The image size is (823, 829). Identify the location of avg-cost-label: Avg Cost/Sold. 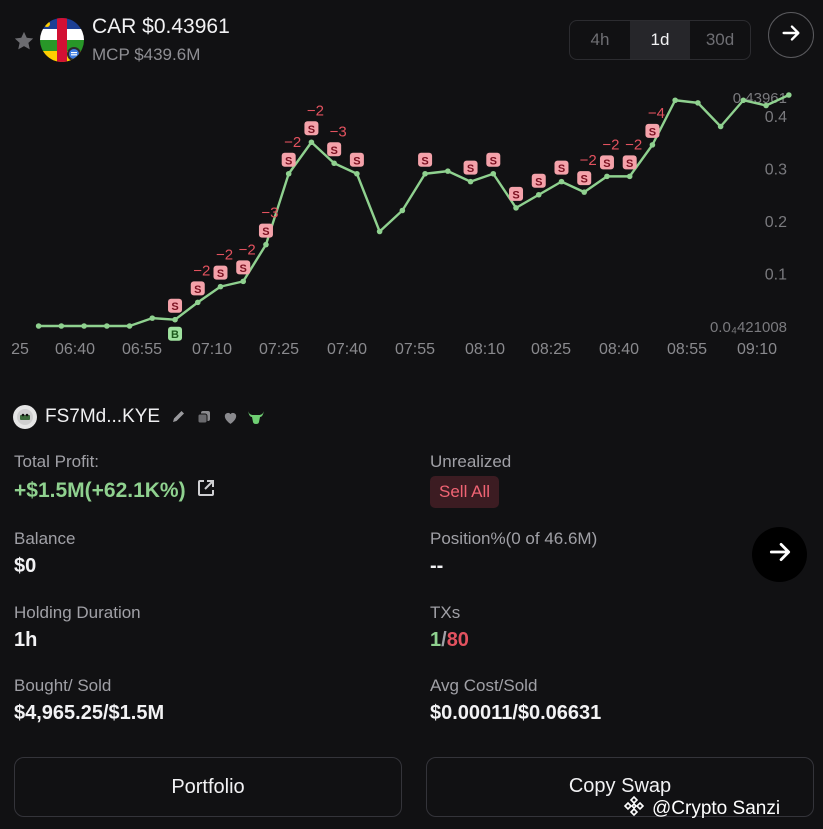
(484, 685).